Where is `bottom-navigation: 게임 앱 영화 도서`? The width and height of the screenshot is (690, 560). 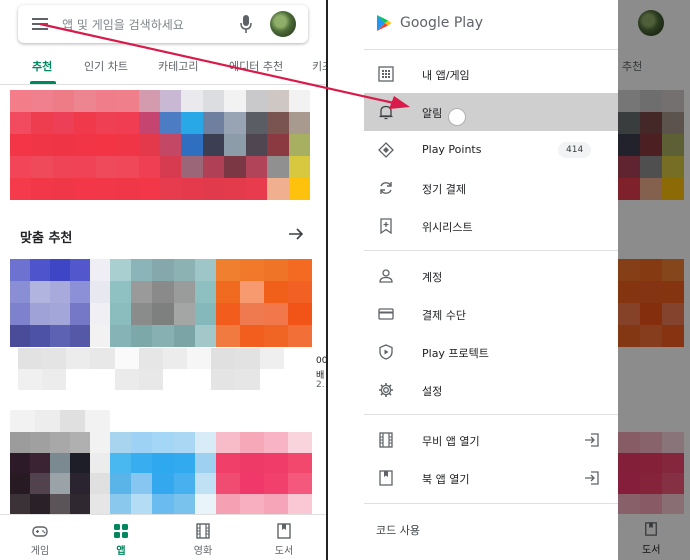
bottom-navigation: 게임 앱 영화 도서 is located at coordinates (163, 537).